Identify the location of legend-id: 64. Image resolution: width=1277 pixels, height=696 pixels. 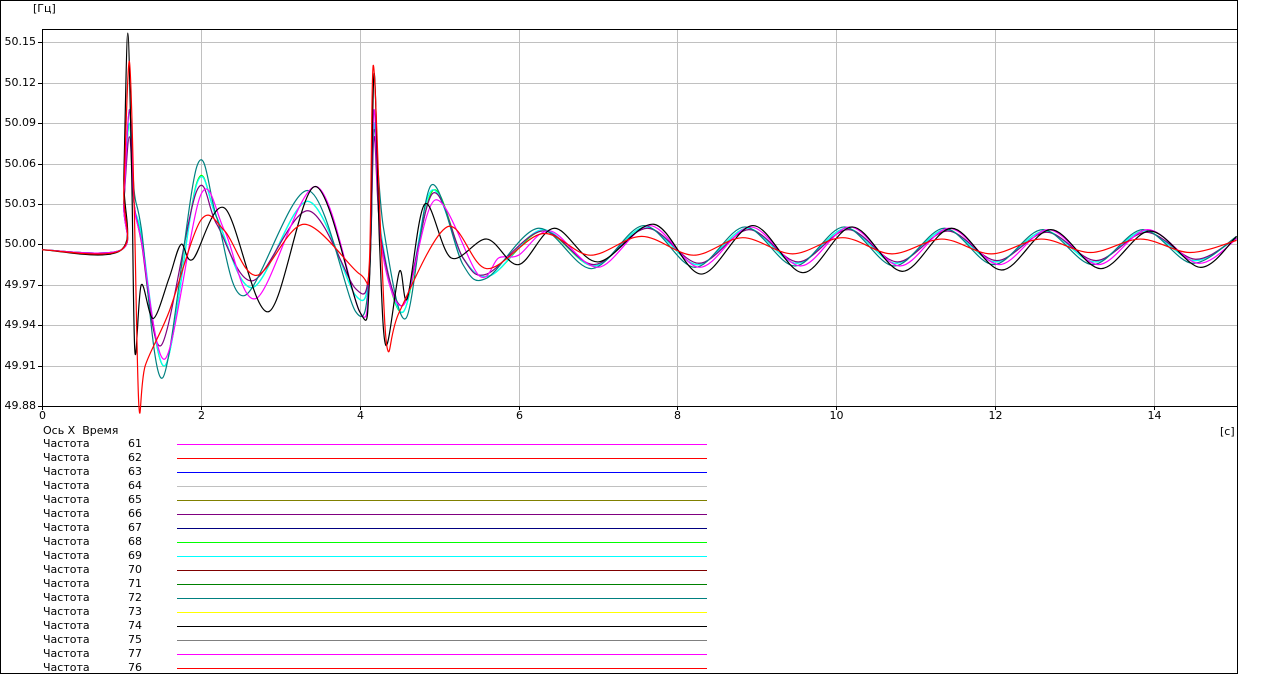
(135, 485).